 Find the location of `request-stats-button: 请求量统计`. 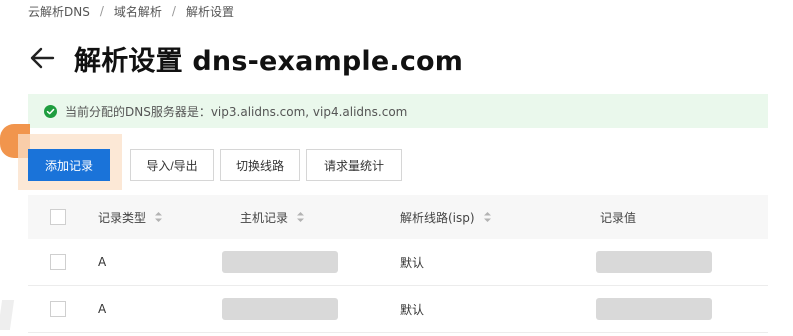

request-stats-button: 请求量统计 is located at coordinates (354, 165).